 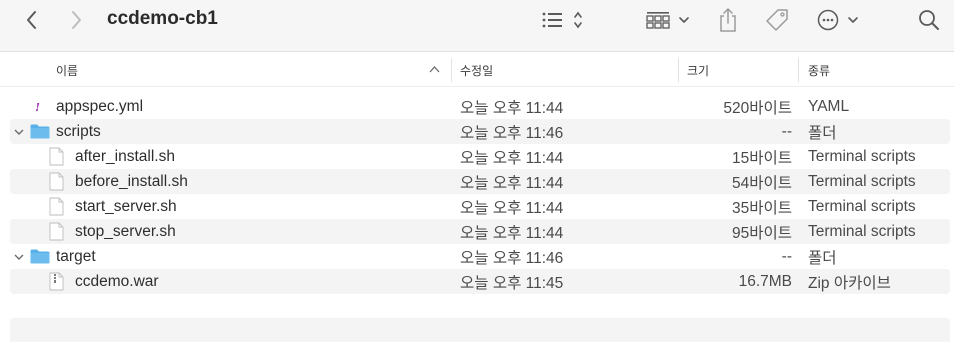 I want to click on search-button, so click(x=929, y=20).